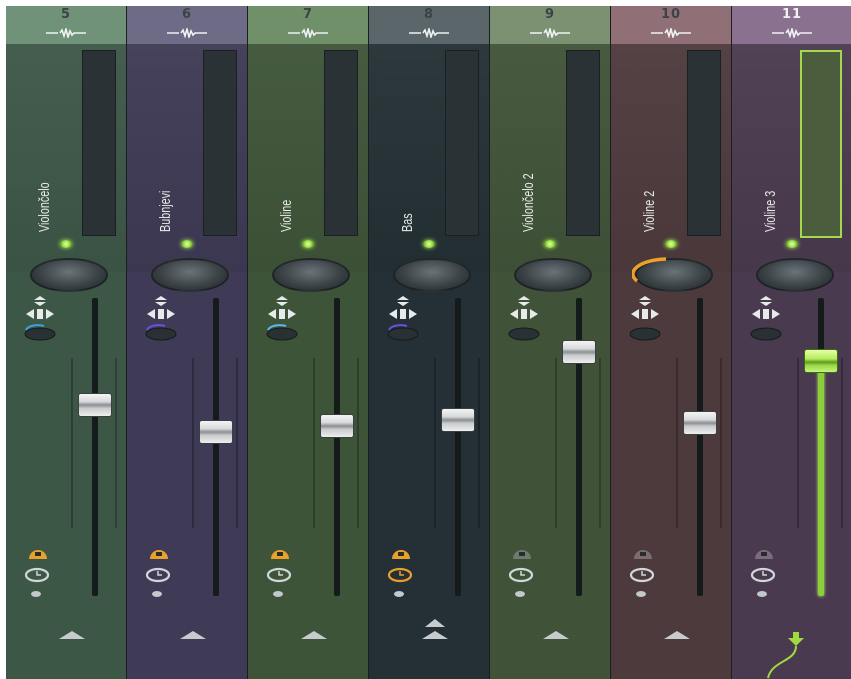 The width and height of the screenshot is (851, 679). What do you see at coordinates (792, 655) in the screenshot?
I see `route-to-master-icon` at bounding box center [792, 655].